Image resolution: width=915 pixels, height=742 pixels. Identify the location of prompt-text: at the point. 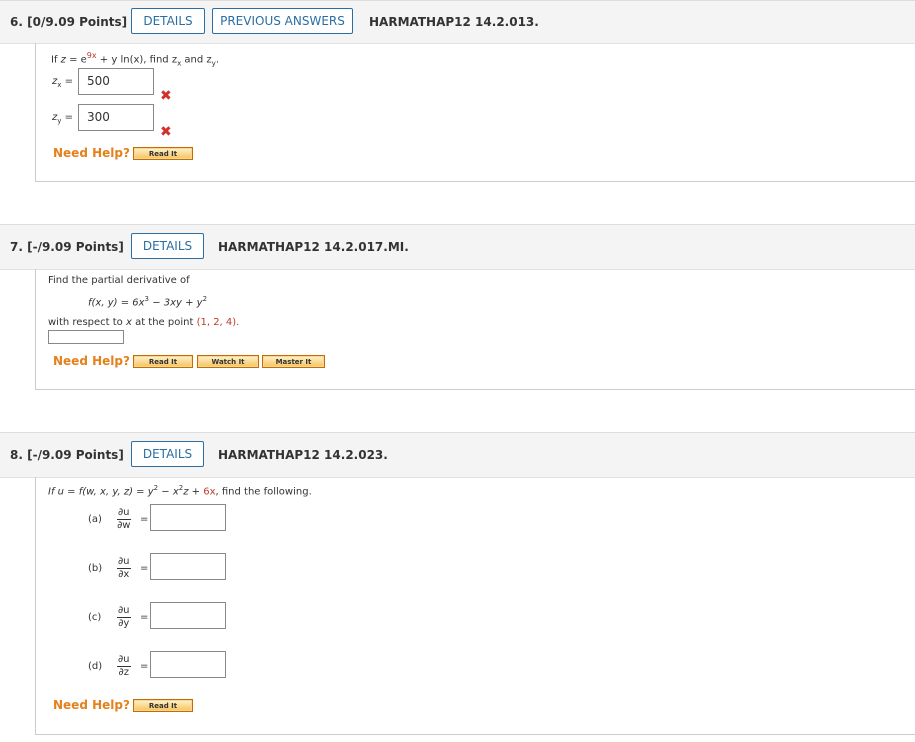
(164, 322).